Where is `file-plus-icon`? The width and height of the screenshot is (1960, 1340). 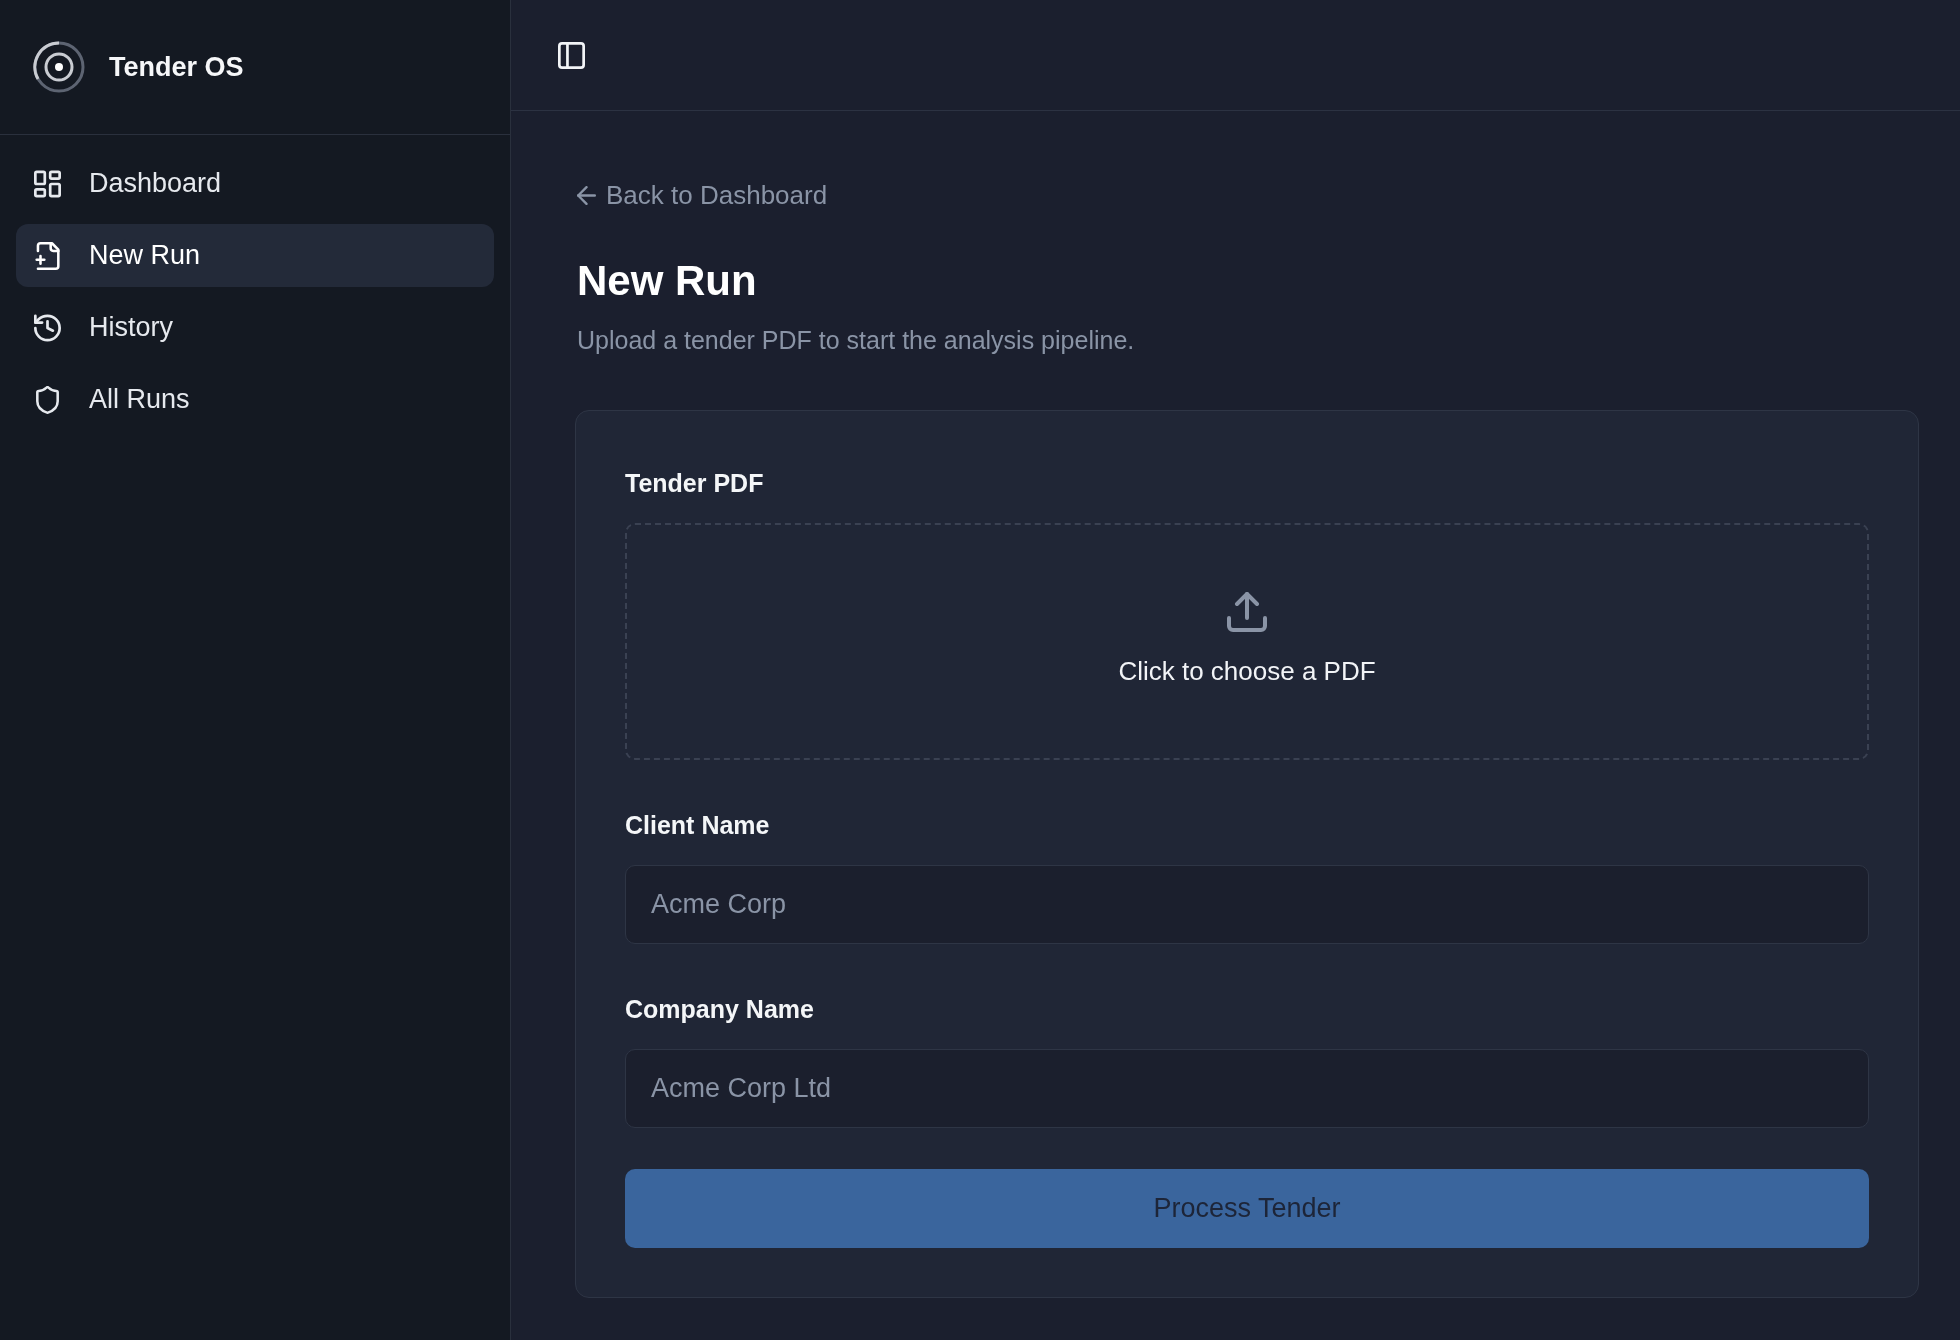 file-plus-icon is located at coordinates (47, 255).